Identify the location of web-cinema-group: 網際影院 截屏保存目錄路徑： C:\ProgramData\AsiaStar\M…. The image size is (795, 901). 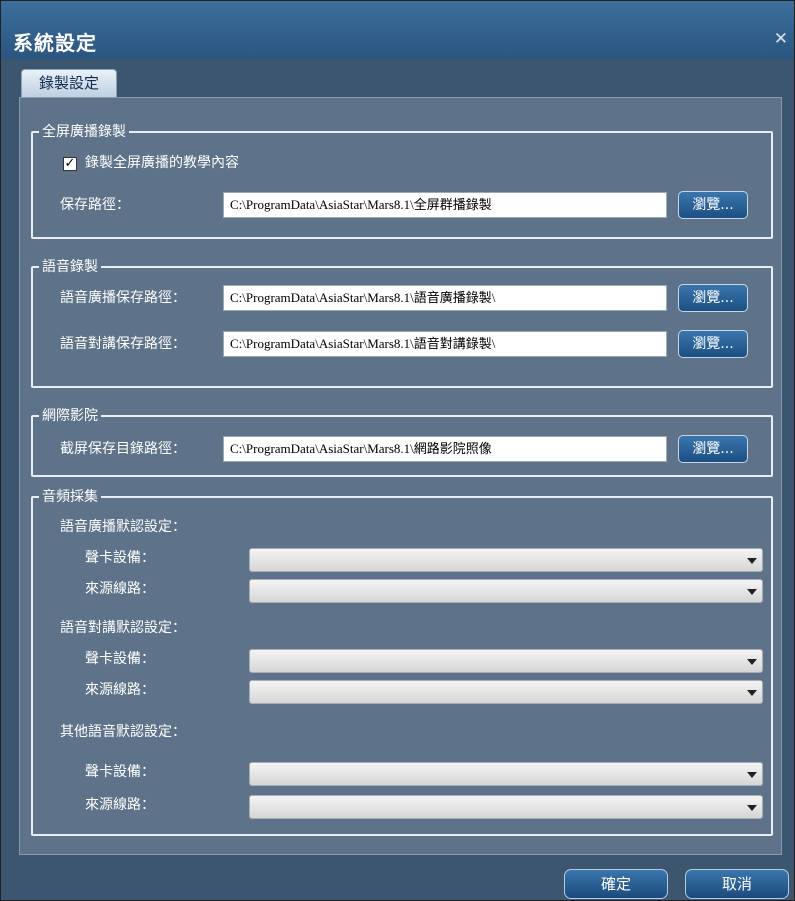
(402, 441).